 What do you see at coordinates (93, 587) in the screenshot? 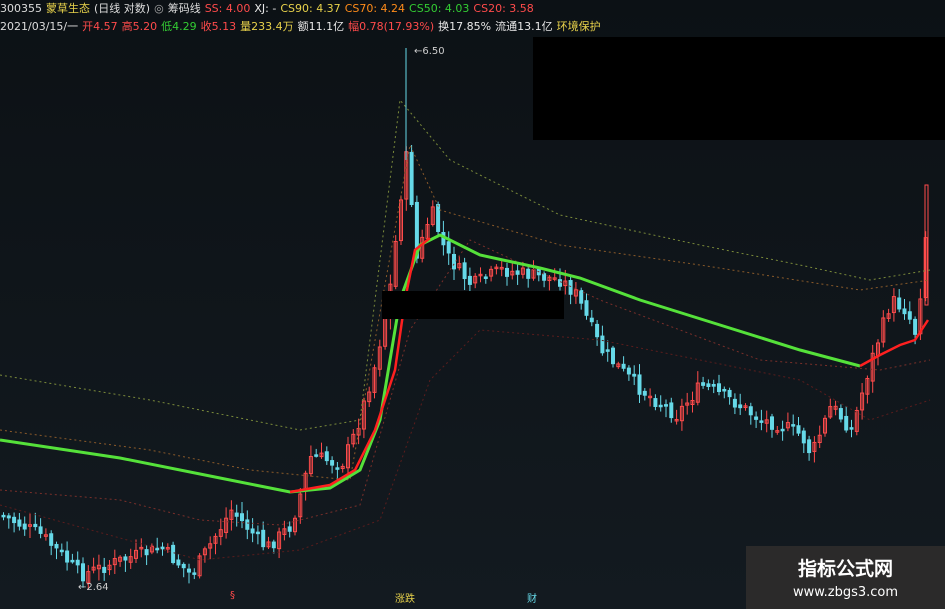
I see `low-price-label: ←2.64` at bounding box center [93, 587].